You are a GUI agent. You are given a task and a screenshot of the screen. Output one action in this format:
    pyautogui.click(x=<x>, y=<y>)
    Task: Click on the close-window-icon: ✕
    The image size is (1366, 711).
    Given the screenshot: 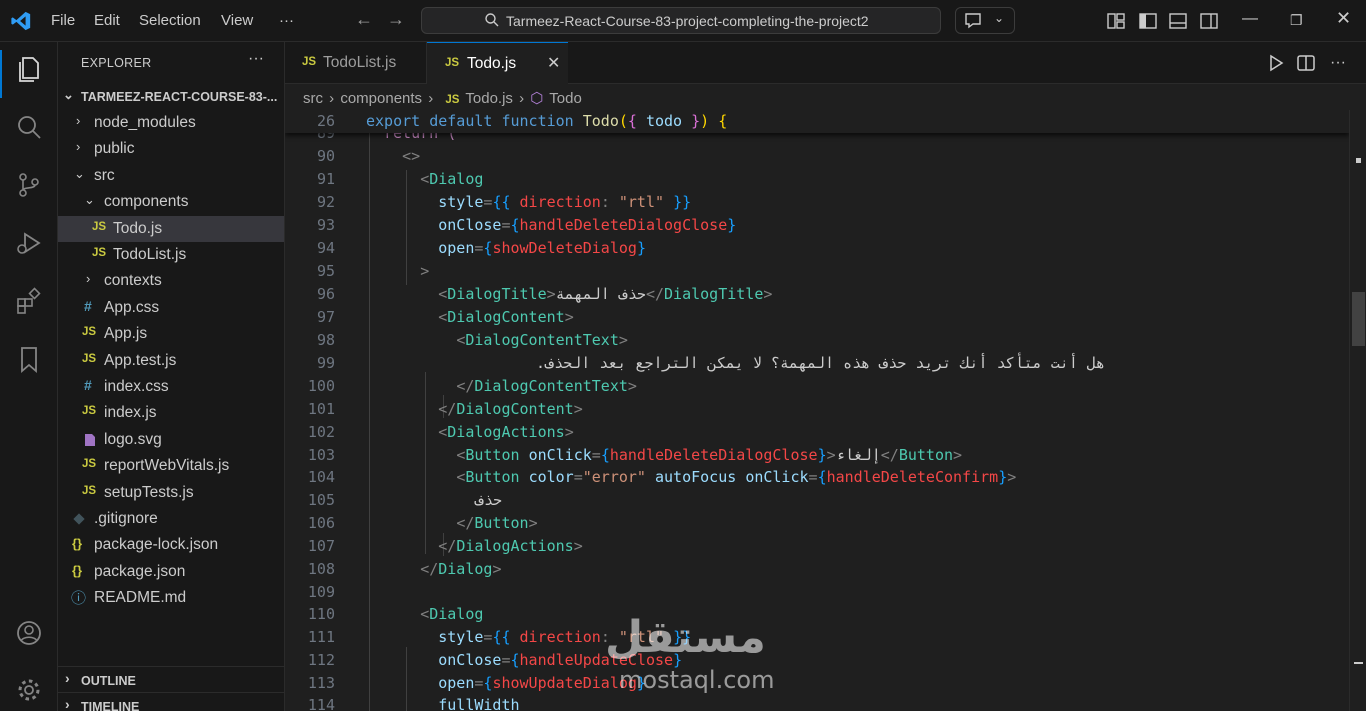 What is the action you would take?
    pyautogui.click(x=1343, y=18)
    